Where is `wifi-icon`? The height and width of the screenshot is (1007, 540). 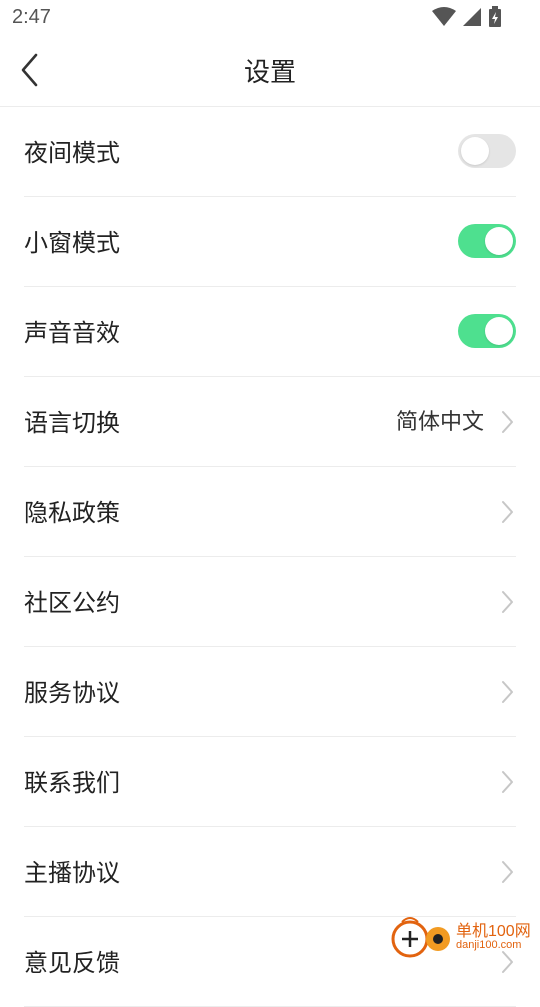 wifi-icon is located at coordinates (444, 16).